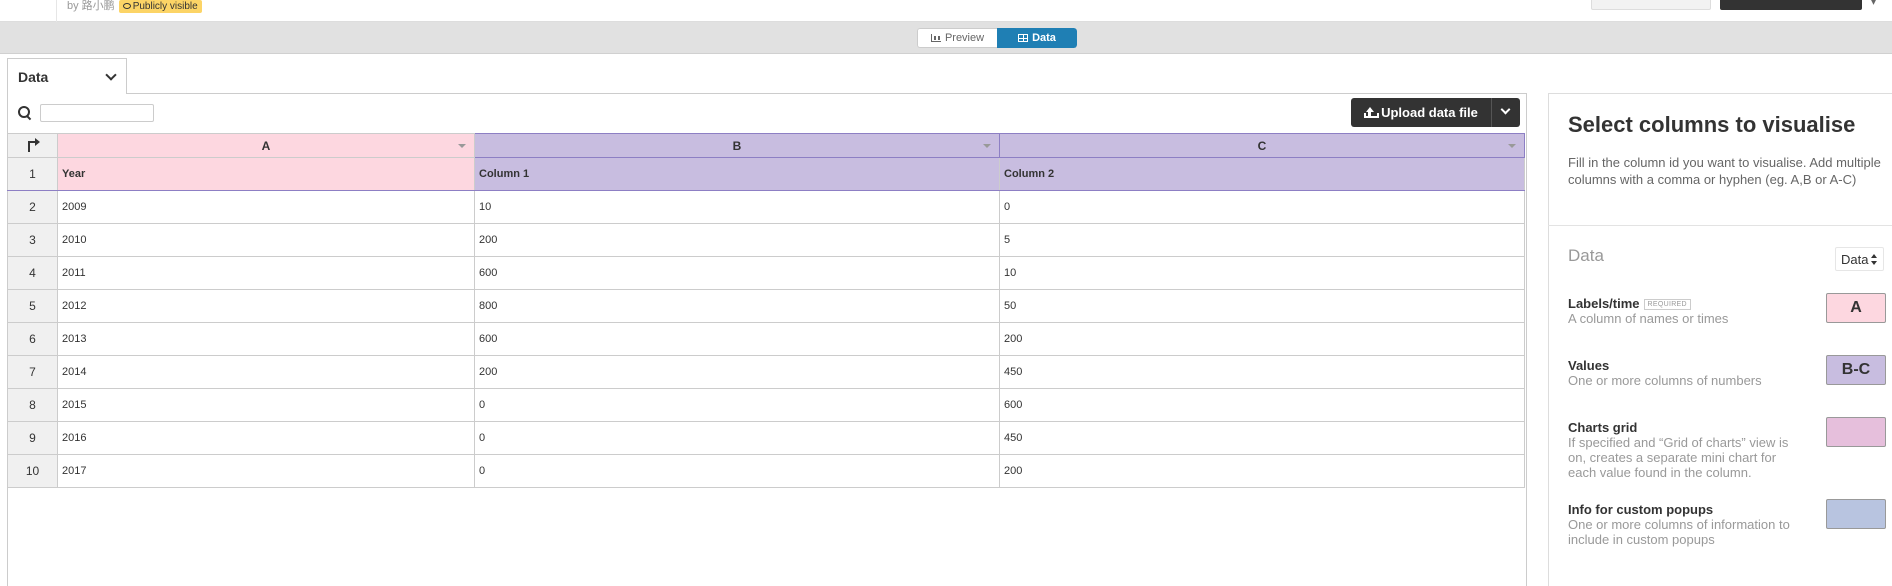 The height and width of the screenshot is (586, 1892). Describe the element at coordinates (33, 77) in the screenshot. I see `sheet-tab-label: Data` at that location.